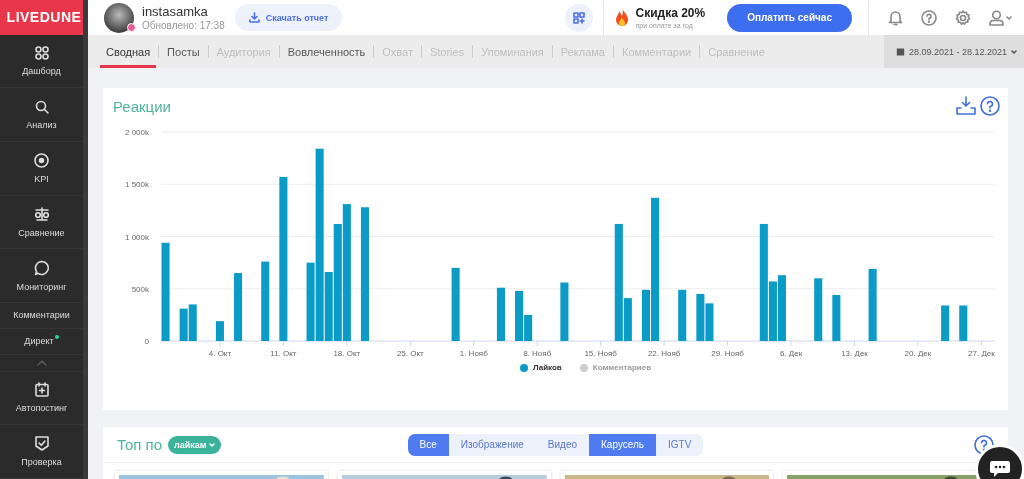 The width and height of the screenshot is (1024, 479). What do you see at coordinates (428, 444) in the screenshot?
I see `filter-tab: Все` at bounding box center [428, 444].